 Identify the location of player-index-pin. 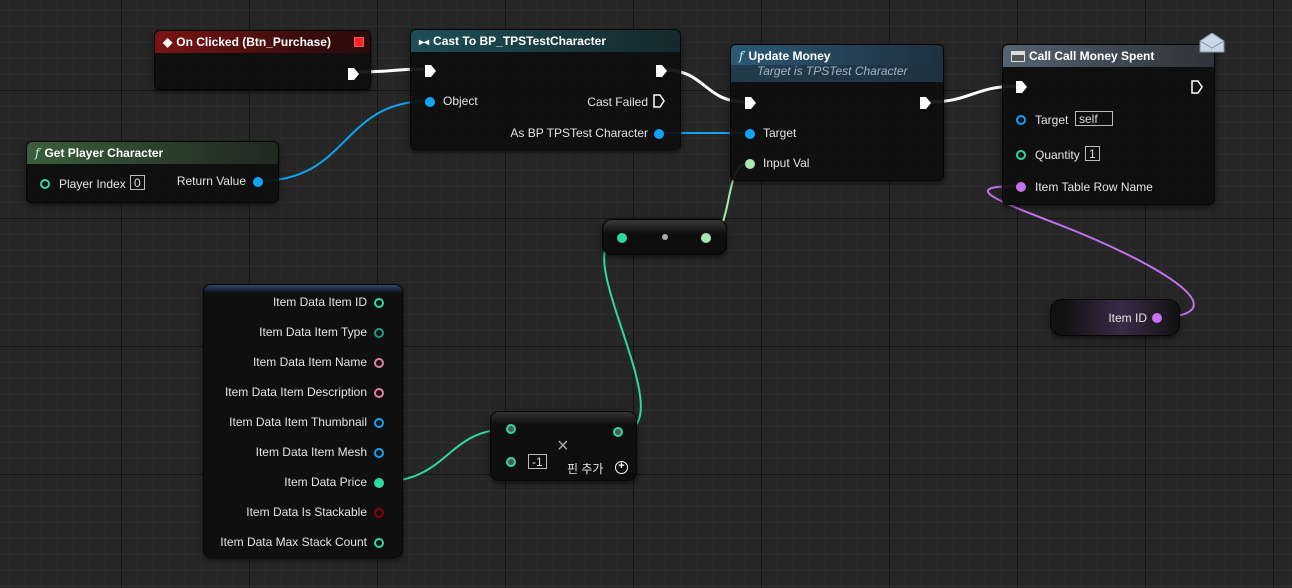
(45, 184).